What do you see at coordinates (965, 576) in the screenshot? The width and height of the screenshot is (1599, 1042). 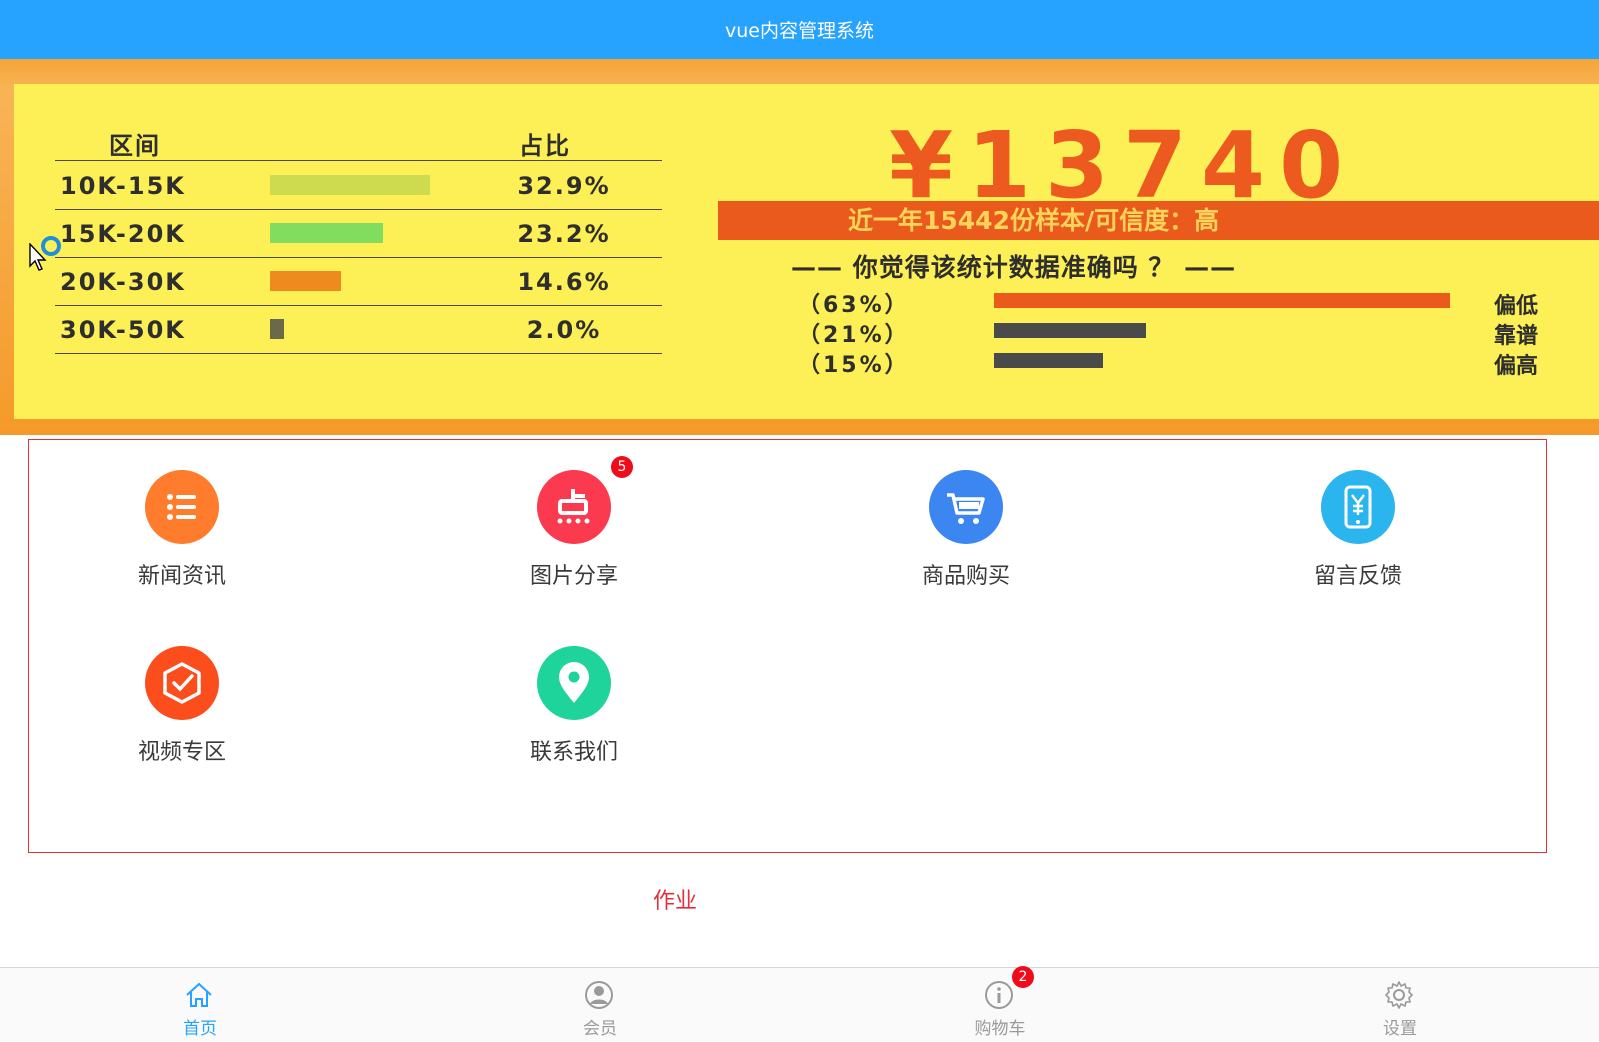 I see `grid-item-label: 商品购买` at bounding box center [965, 576].